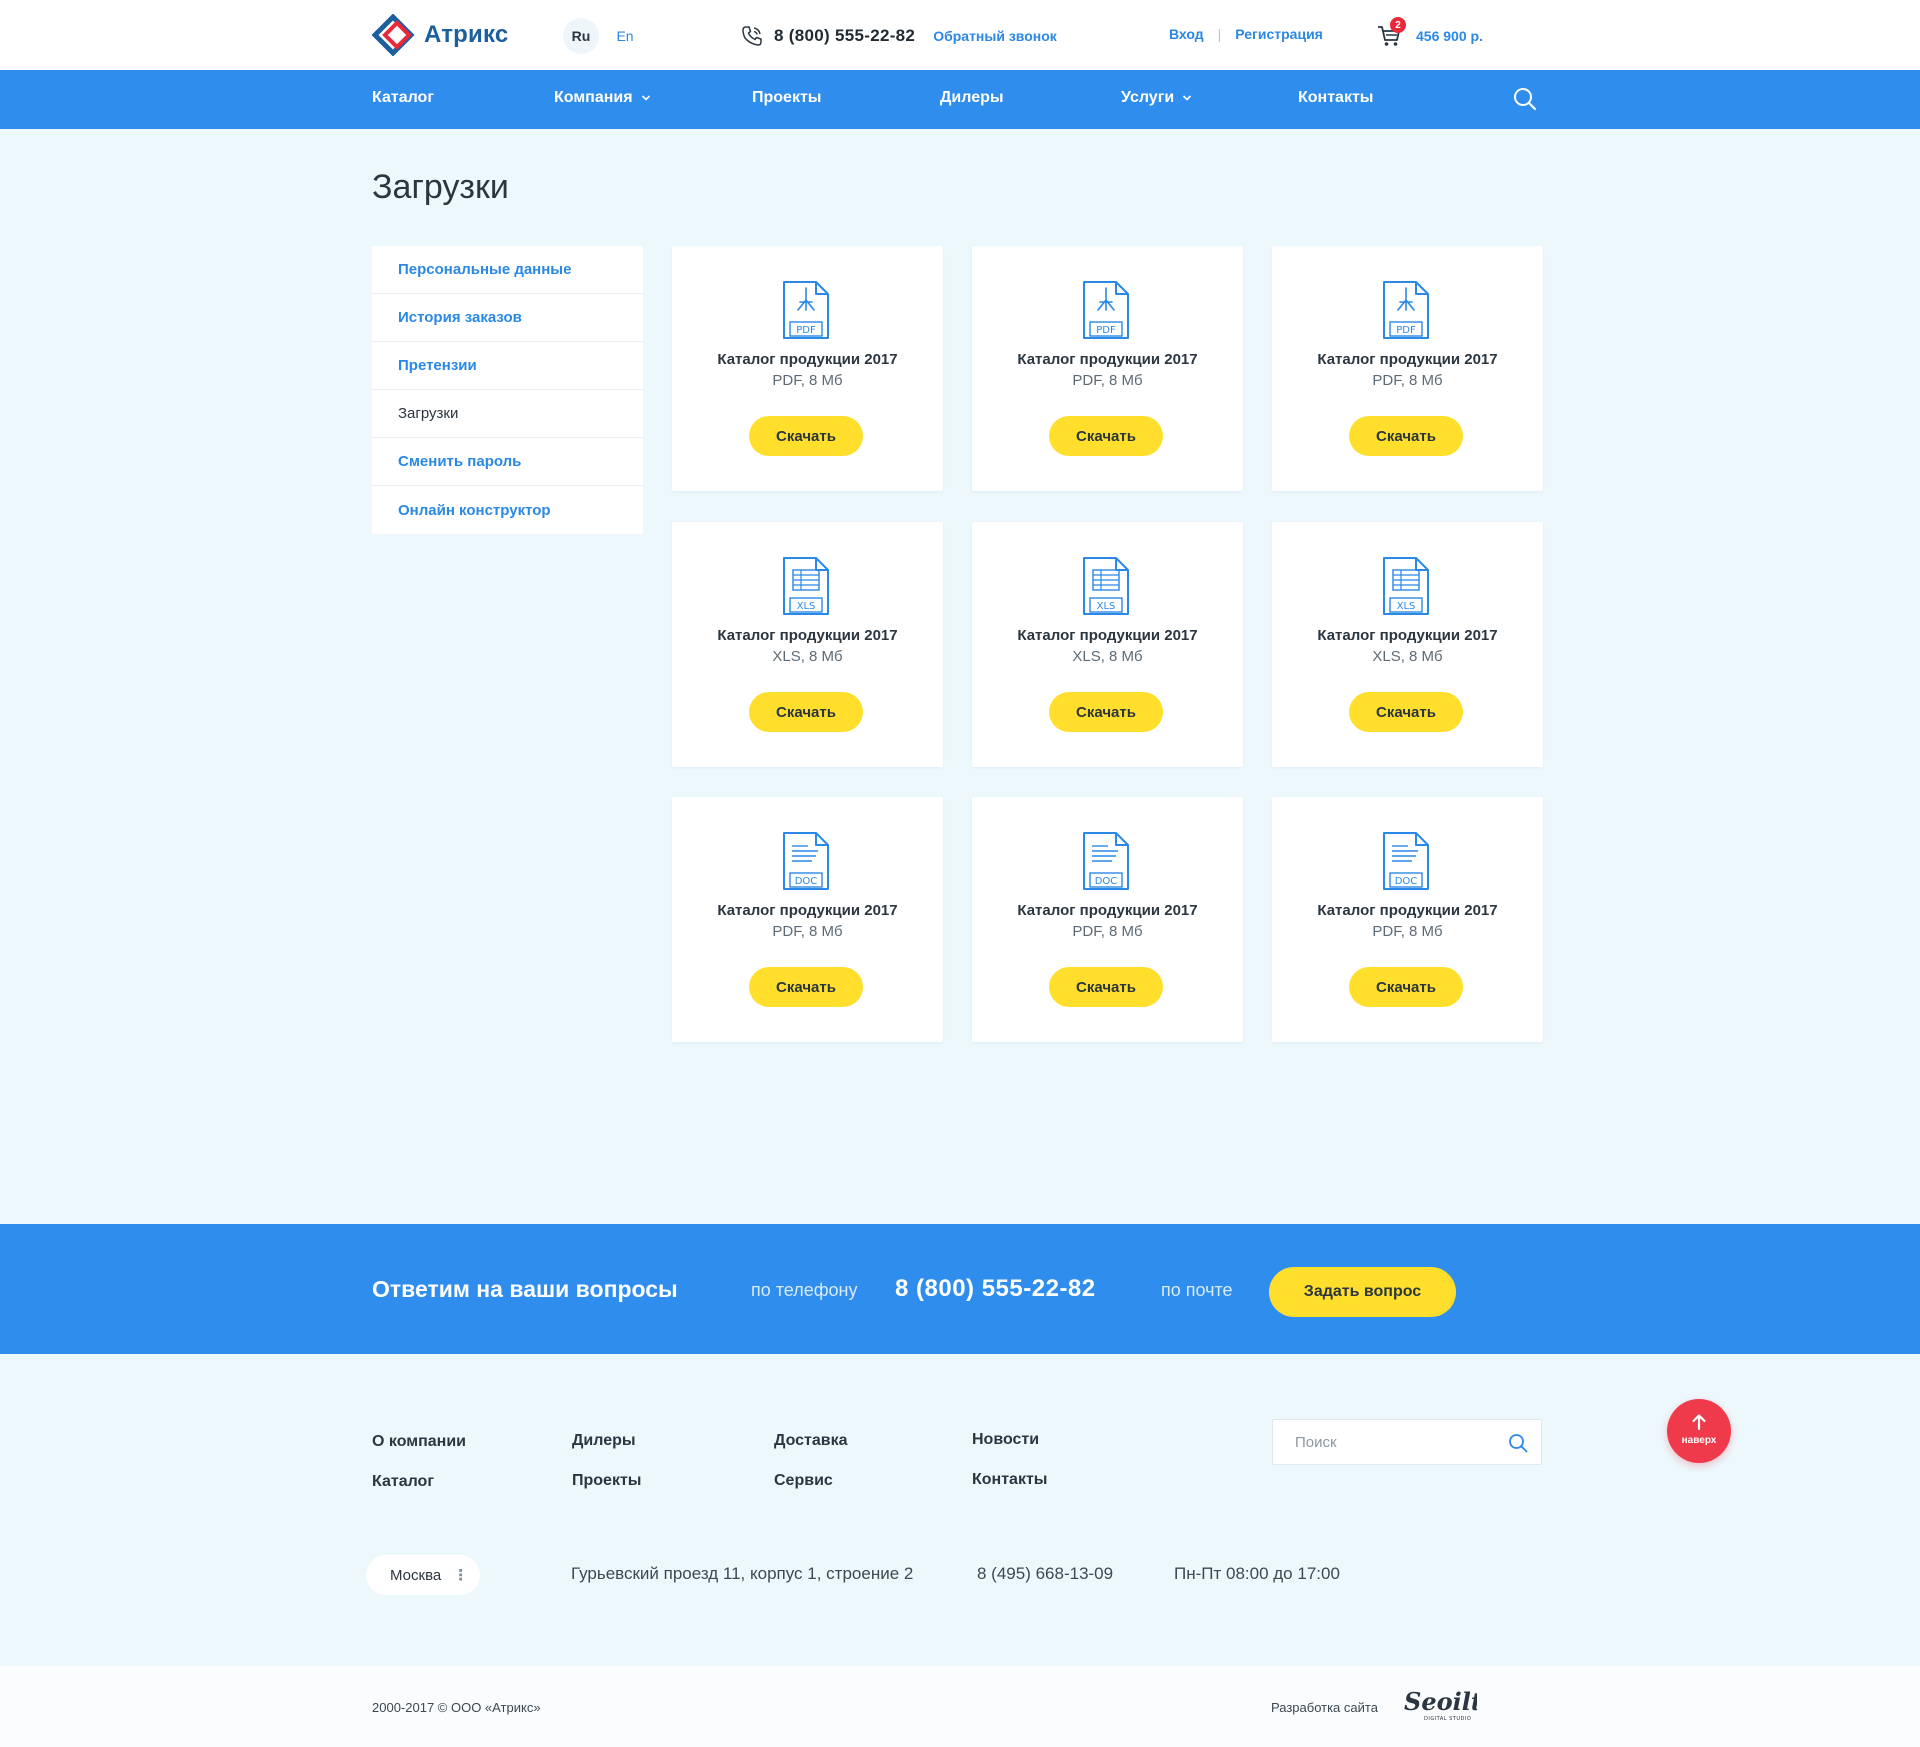  What do you see at coordinates (625, 36) in the screenshot?
I see `lang-en: En` at bounding box center [625, 36].